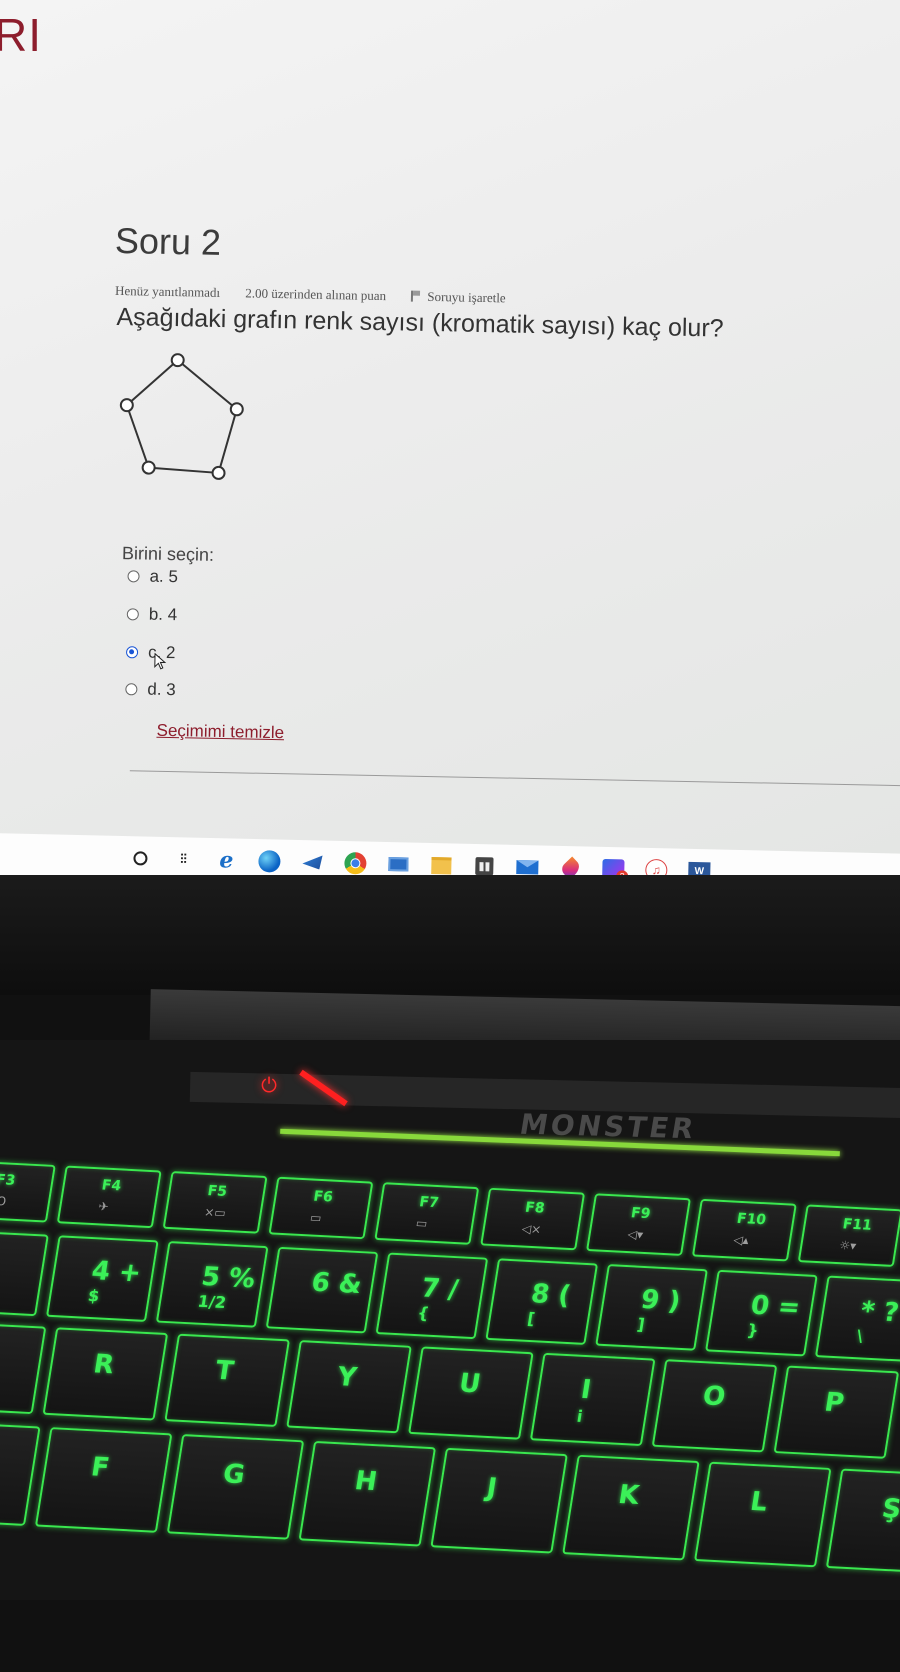 This screenshot has width=900, height=1672. I want to click on key-sublabel: /O, so click(4, 1201).